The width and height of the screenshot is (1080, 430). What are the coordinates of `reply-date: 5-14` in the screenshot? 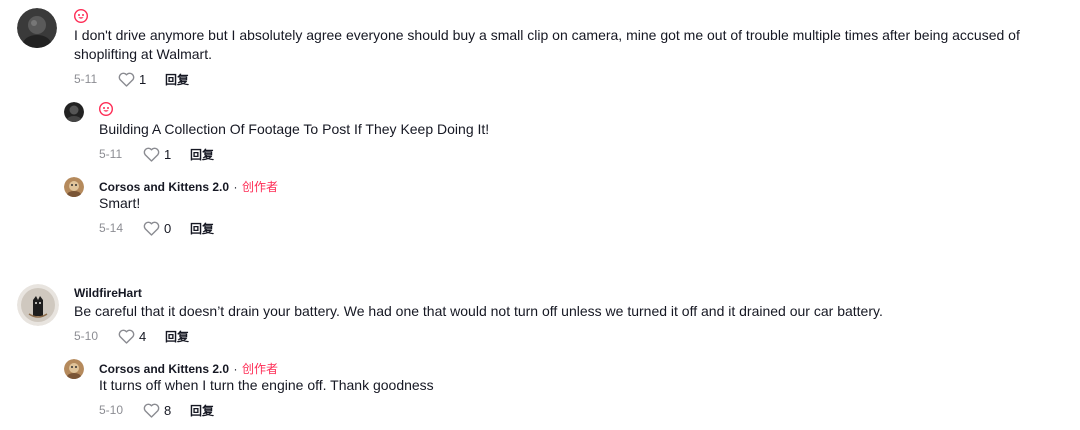 It's located at (111, 228).